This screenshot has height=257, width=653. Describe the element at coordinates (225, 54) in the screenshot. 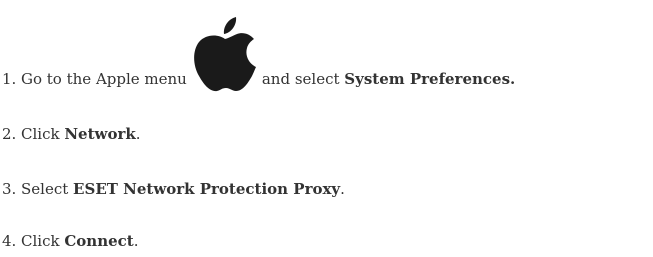

I see `apple-logo-icon` at that location.